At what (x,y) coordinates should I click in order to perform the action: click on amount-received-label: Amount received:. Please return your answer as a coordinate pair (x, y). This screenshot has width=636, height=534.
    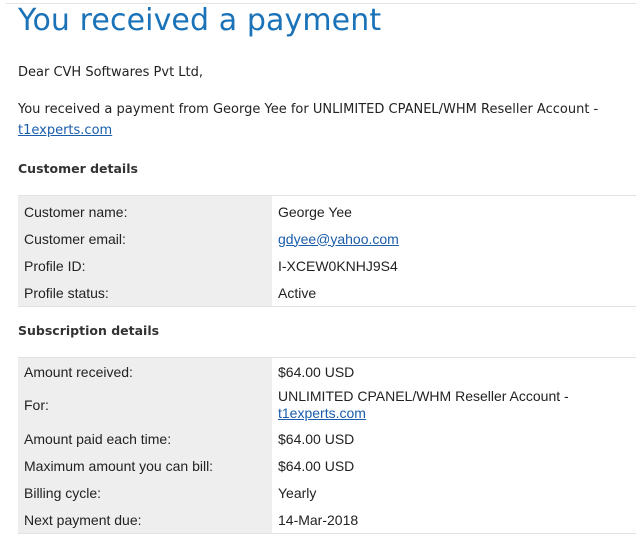
    Looking at the image, I should click on (145, 371).